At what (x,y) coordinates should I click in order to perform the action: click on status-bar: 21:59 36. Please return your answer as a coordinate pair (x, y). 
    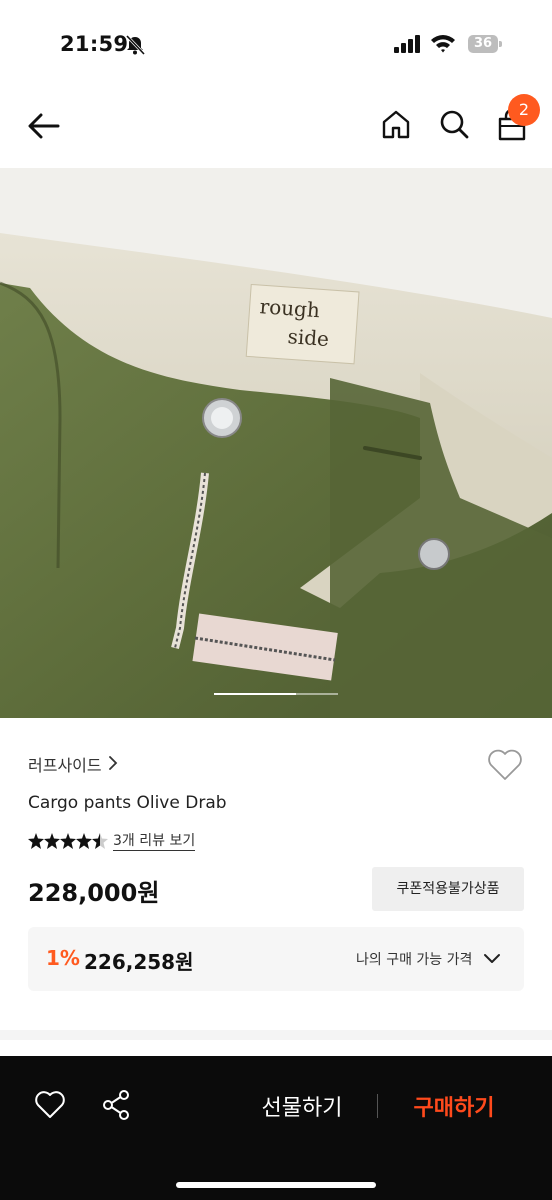
    Looking at the image, I should click on (276, 40).